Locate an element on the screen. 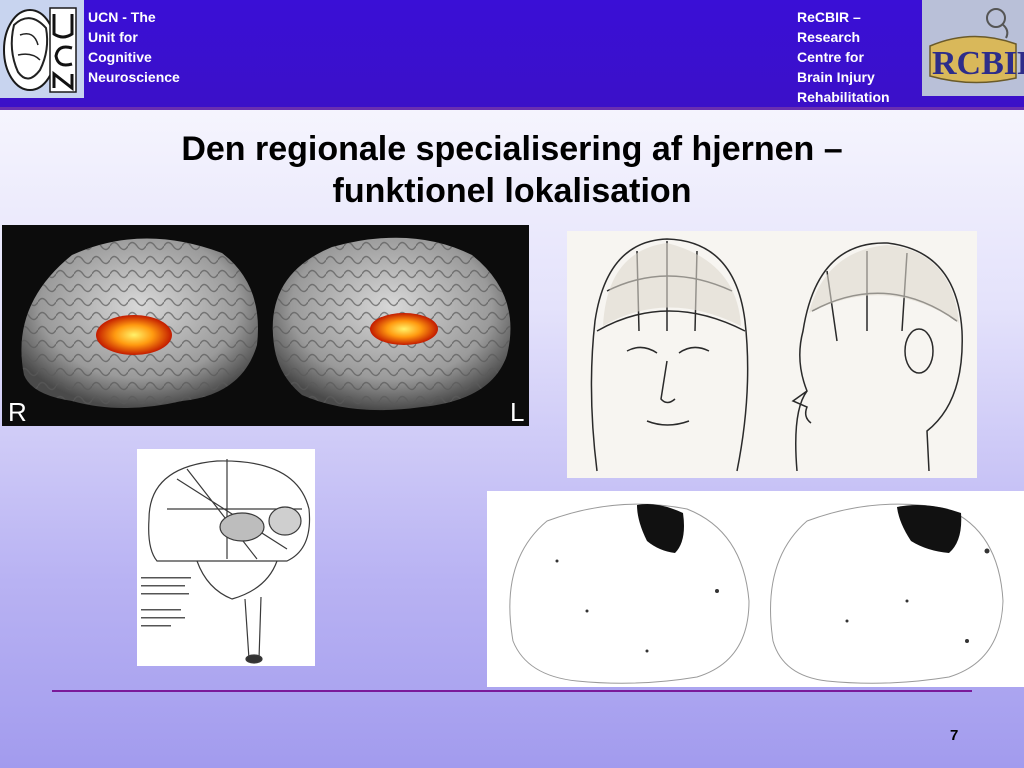  ucn-line: UCN - The is located at coordinates (122, 17).